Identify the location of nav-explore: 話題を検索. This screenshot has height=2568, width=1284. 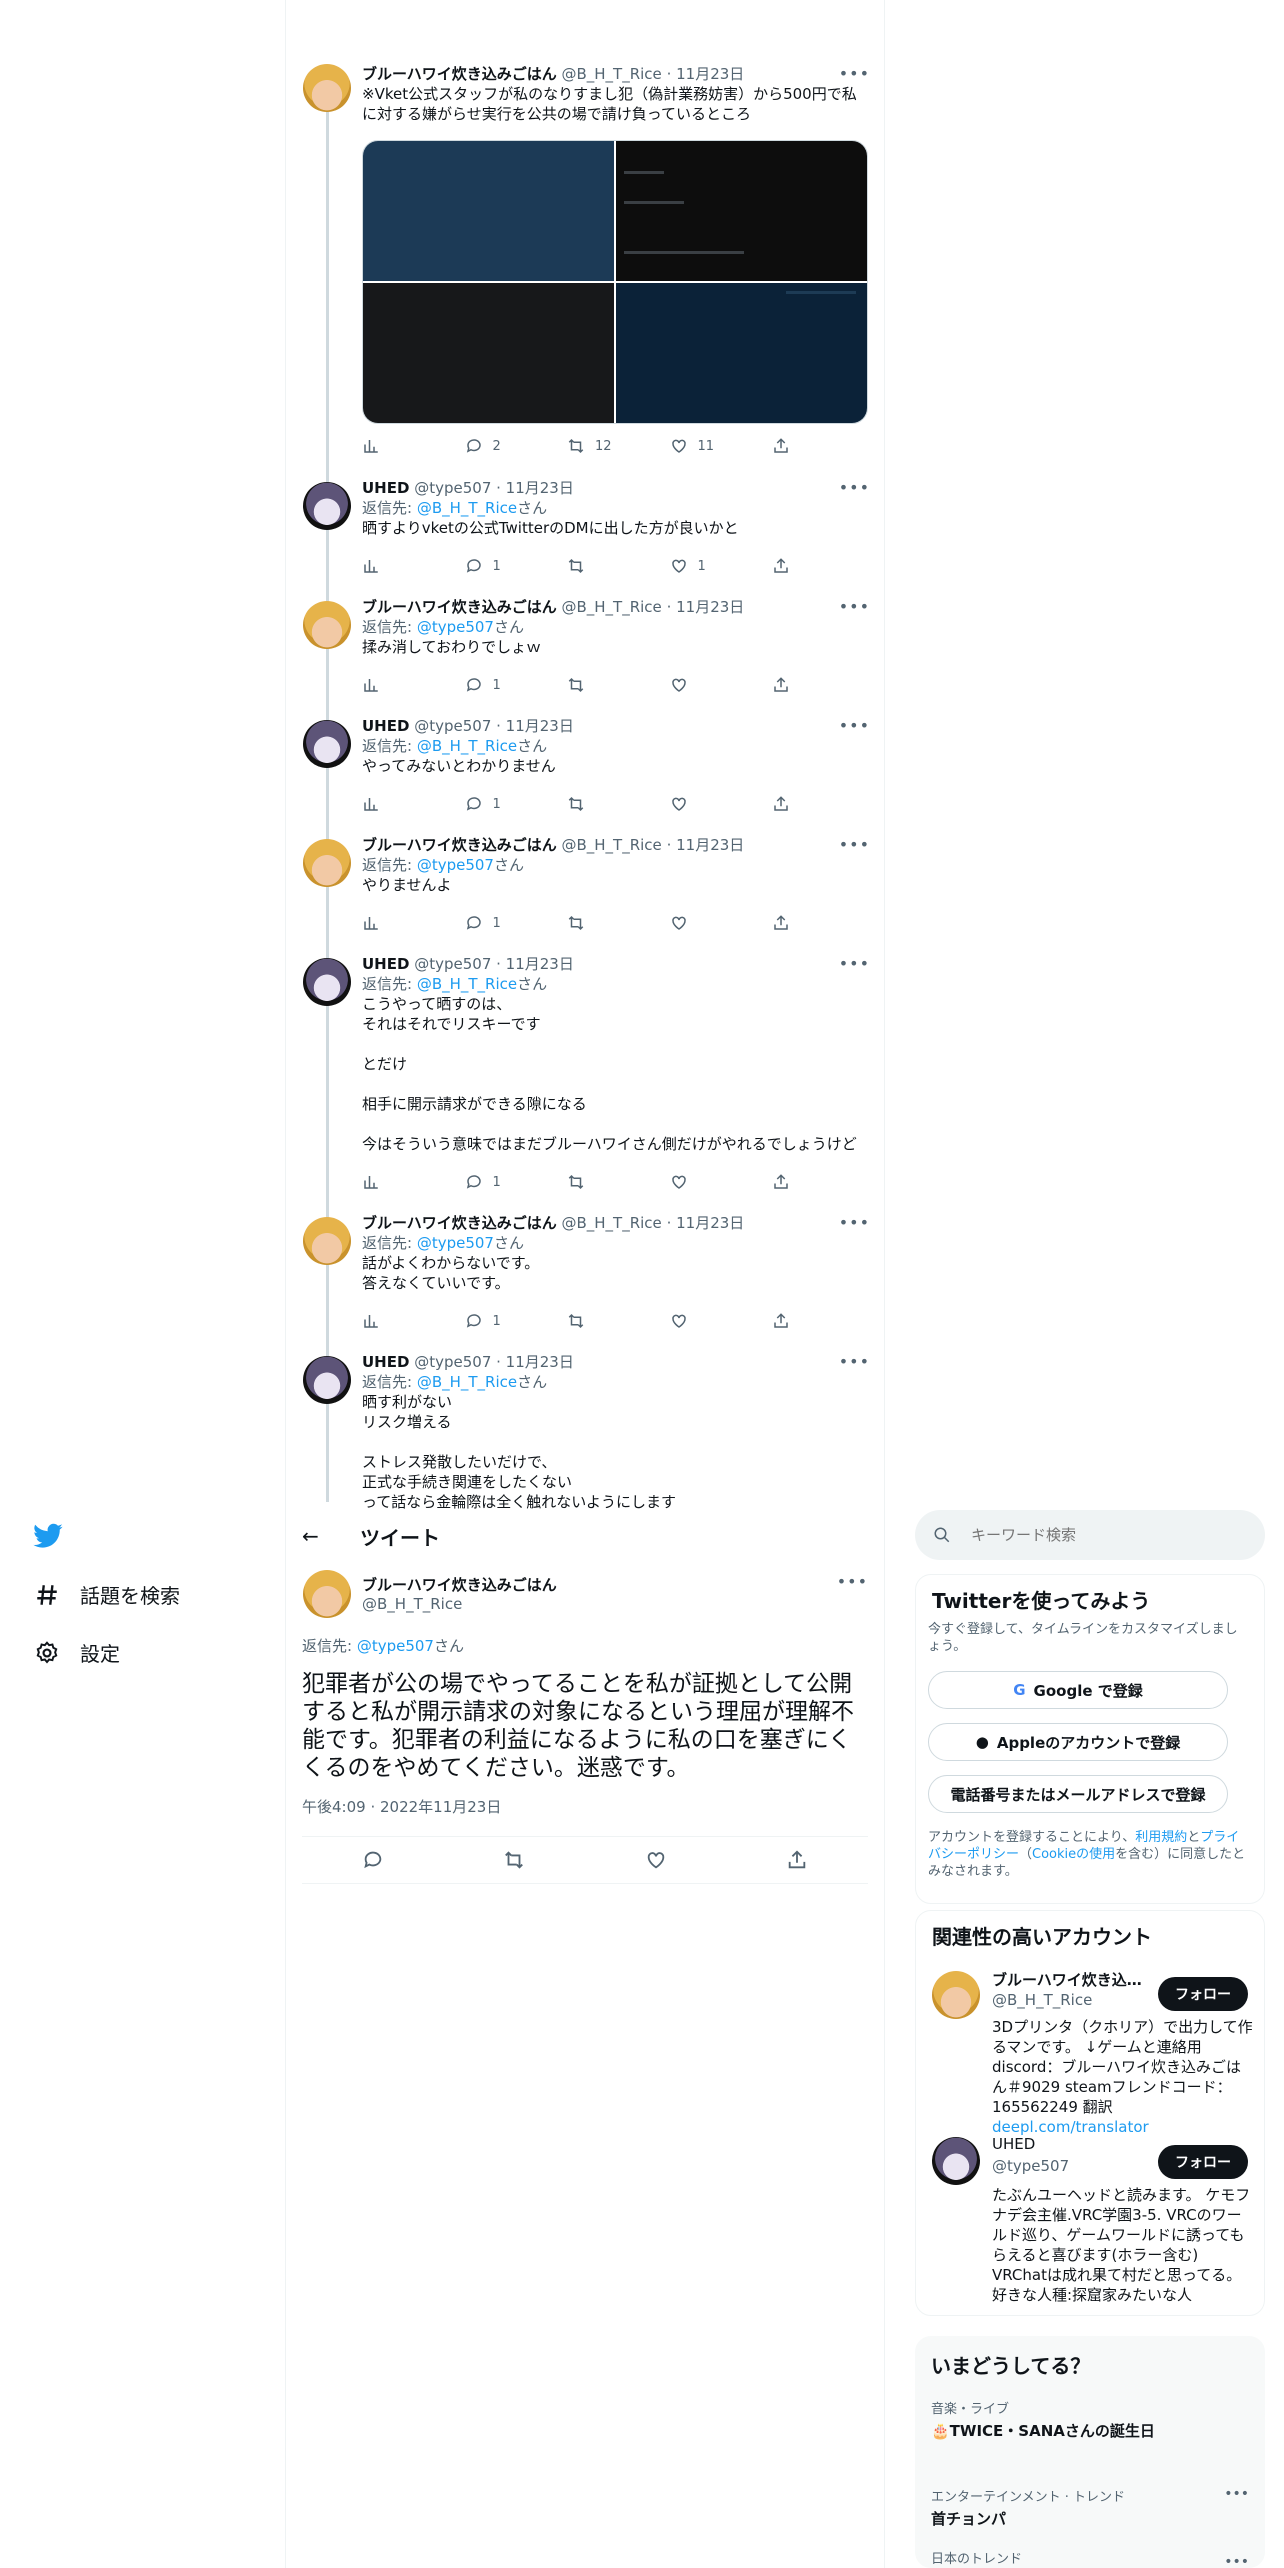
(107, 1594).